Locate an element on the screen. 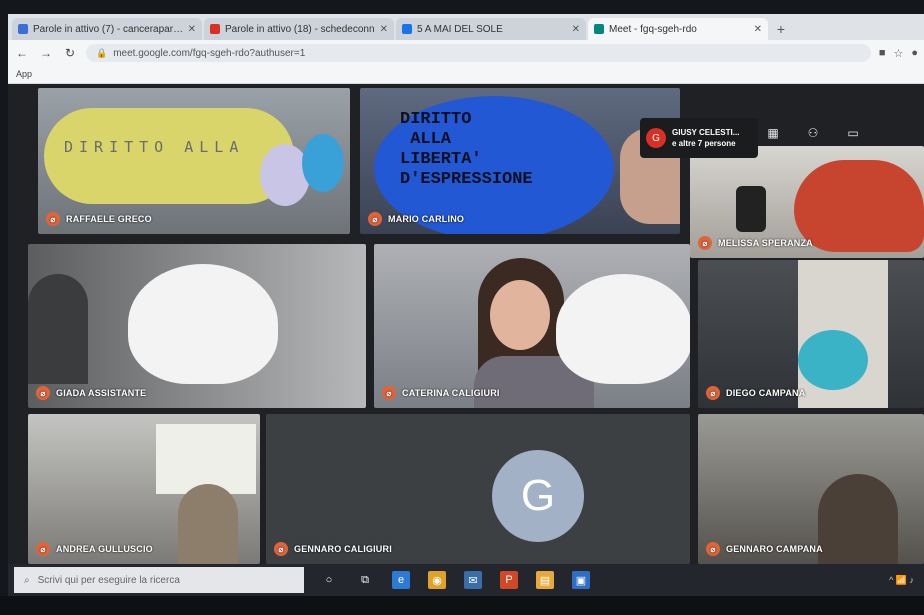 The width and height of the screenshot is (924, 615). participant-name-tag: ⌀ RAFFAELE GRECO is located at coordinates (99, 219).